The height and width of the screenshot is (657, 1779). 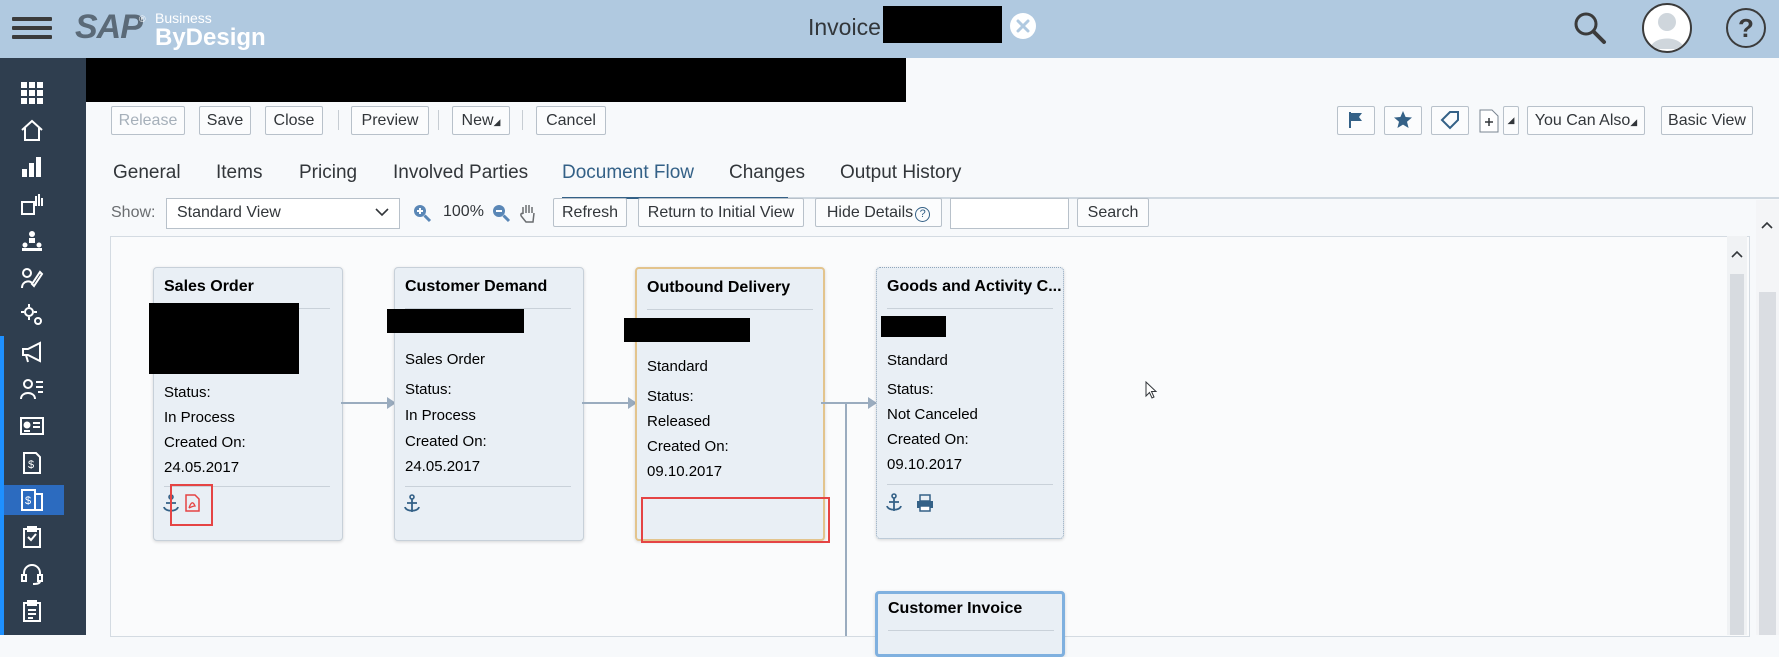 I want to click on headset-icon, so click(x=32, y=574).